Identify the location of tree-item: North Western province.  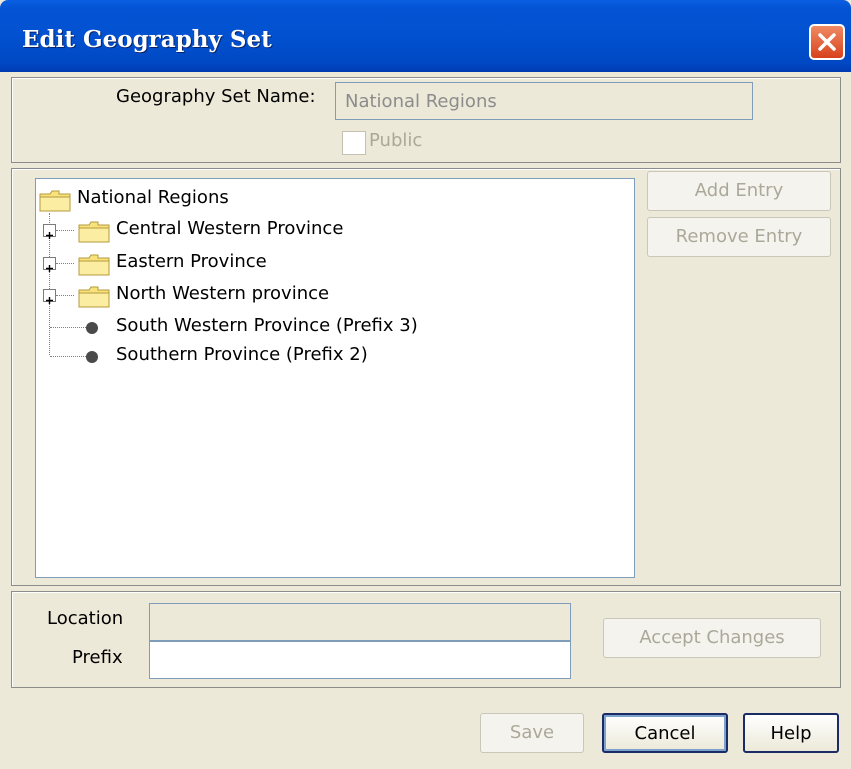
(286, 296).